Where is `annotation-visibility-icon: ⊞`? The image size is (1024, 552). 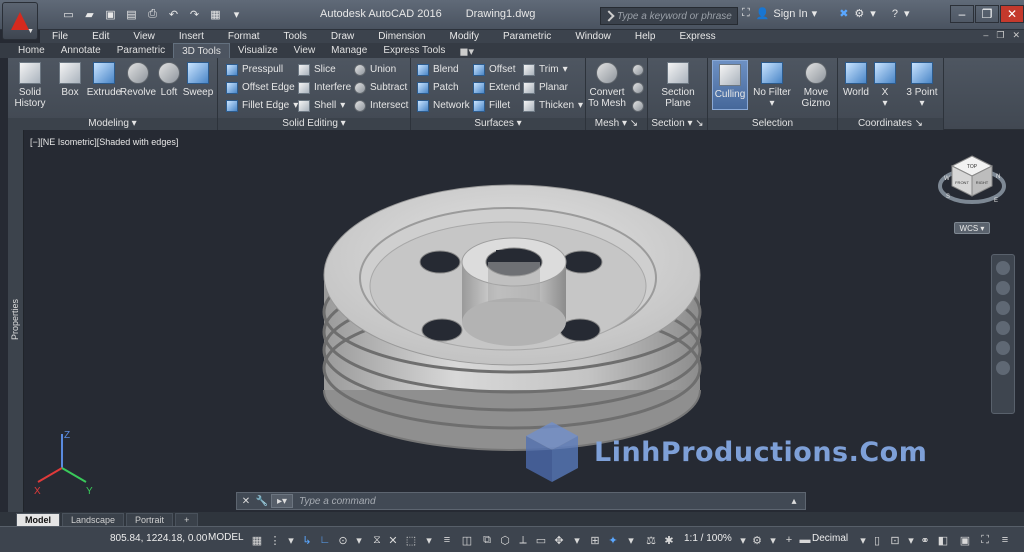
annotation-visibility-icon: ⊞ is located at coordinates (595, 540).